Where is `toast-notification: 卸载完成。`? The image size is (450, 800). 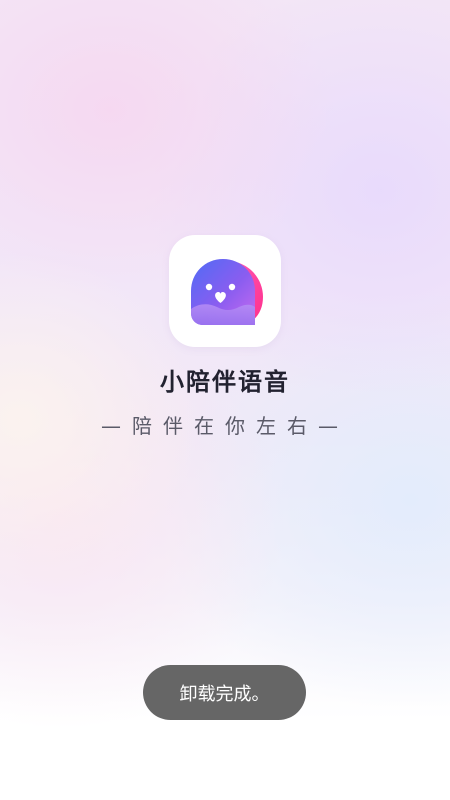
toast-notification: 卸载完成。 is located at coordinates (224, 692).